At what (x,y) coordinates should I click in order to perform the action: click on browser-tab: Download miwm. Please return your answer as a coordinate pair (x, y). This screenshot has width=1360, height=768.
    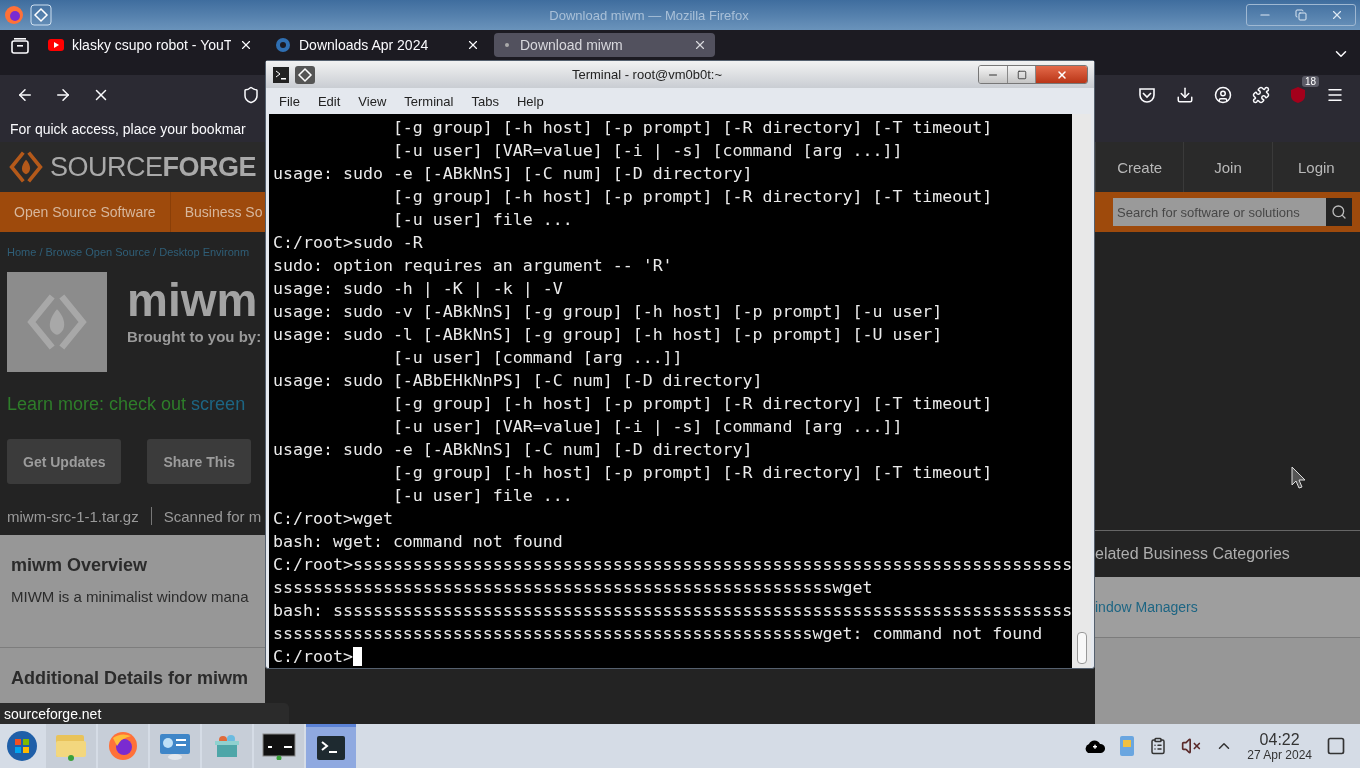
    Looking at the image, I should click on (604, 45).